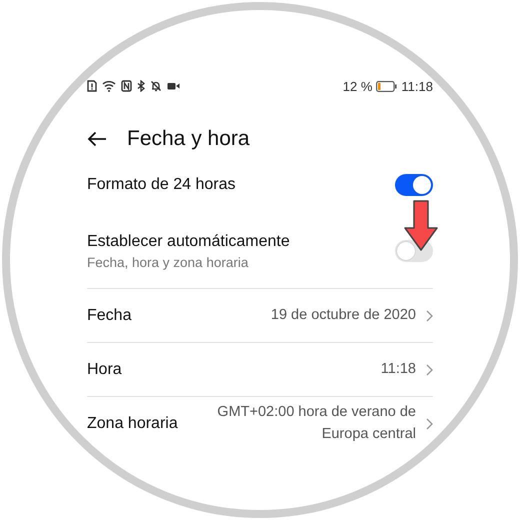 The width and height of the screenshot is (520, 520). What do you see at coordinates (156, 86) in the screenshot?
I see `muted-bell-icon` at bounding box center [156, 86].